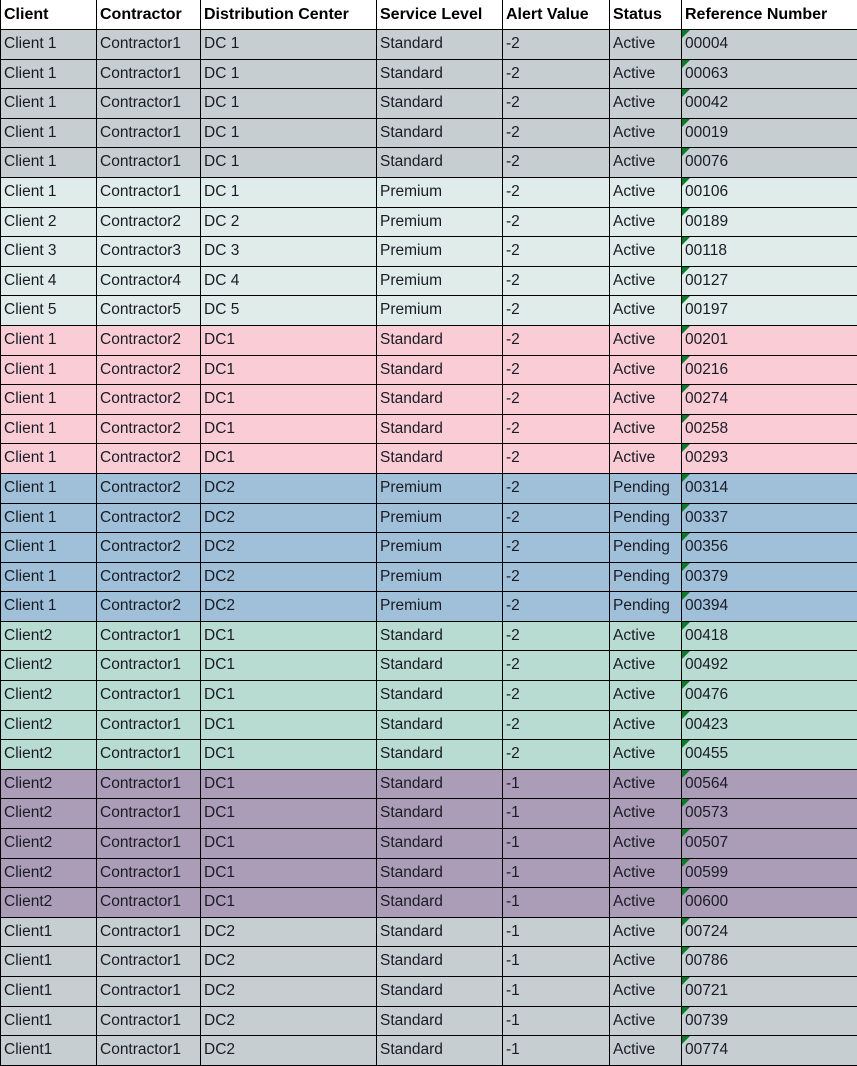 The image size is (857, 1066). What do you see at coordinates (769, 311) in the screenshot?
I see `cell-reference-number: 00197` at bounding box center [769, 311].